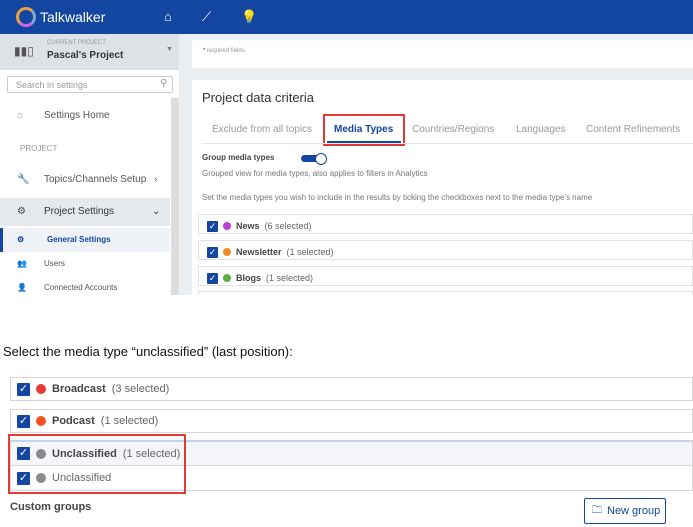 The height and width of the screenshot is (527, 693). Describe the element at coordinates (351, 389) in the screenshot. I see `media-row-broadcast: ✓ Broadcast (3 selected)` at that location.